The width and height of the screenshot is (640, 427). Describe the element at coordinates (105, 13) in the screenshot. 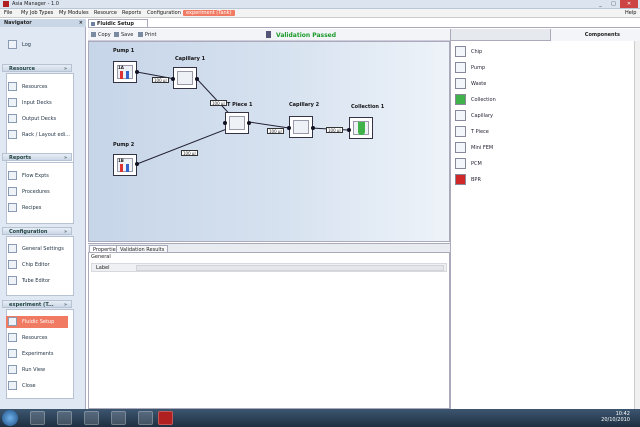

I see `menu-resource: Resource` at that location.